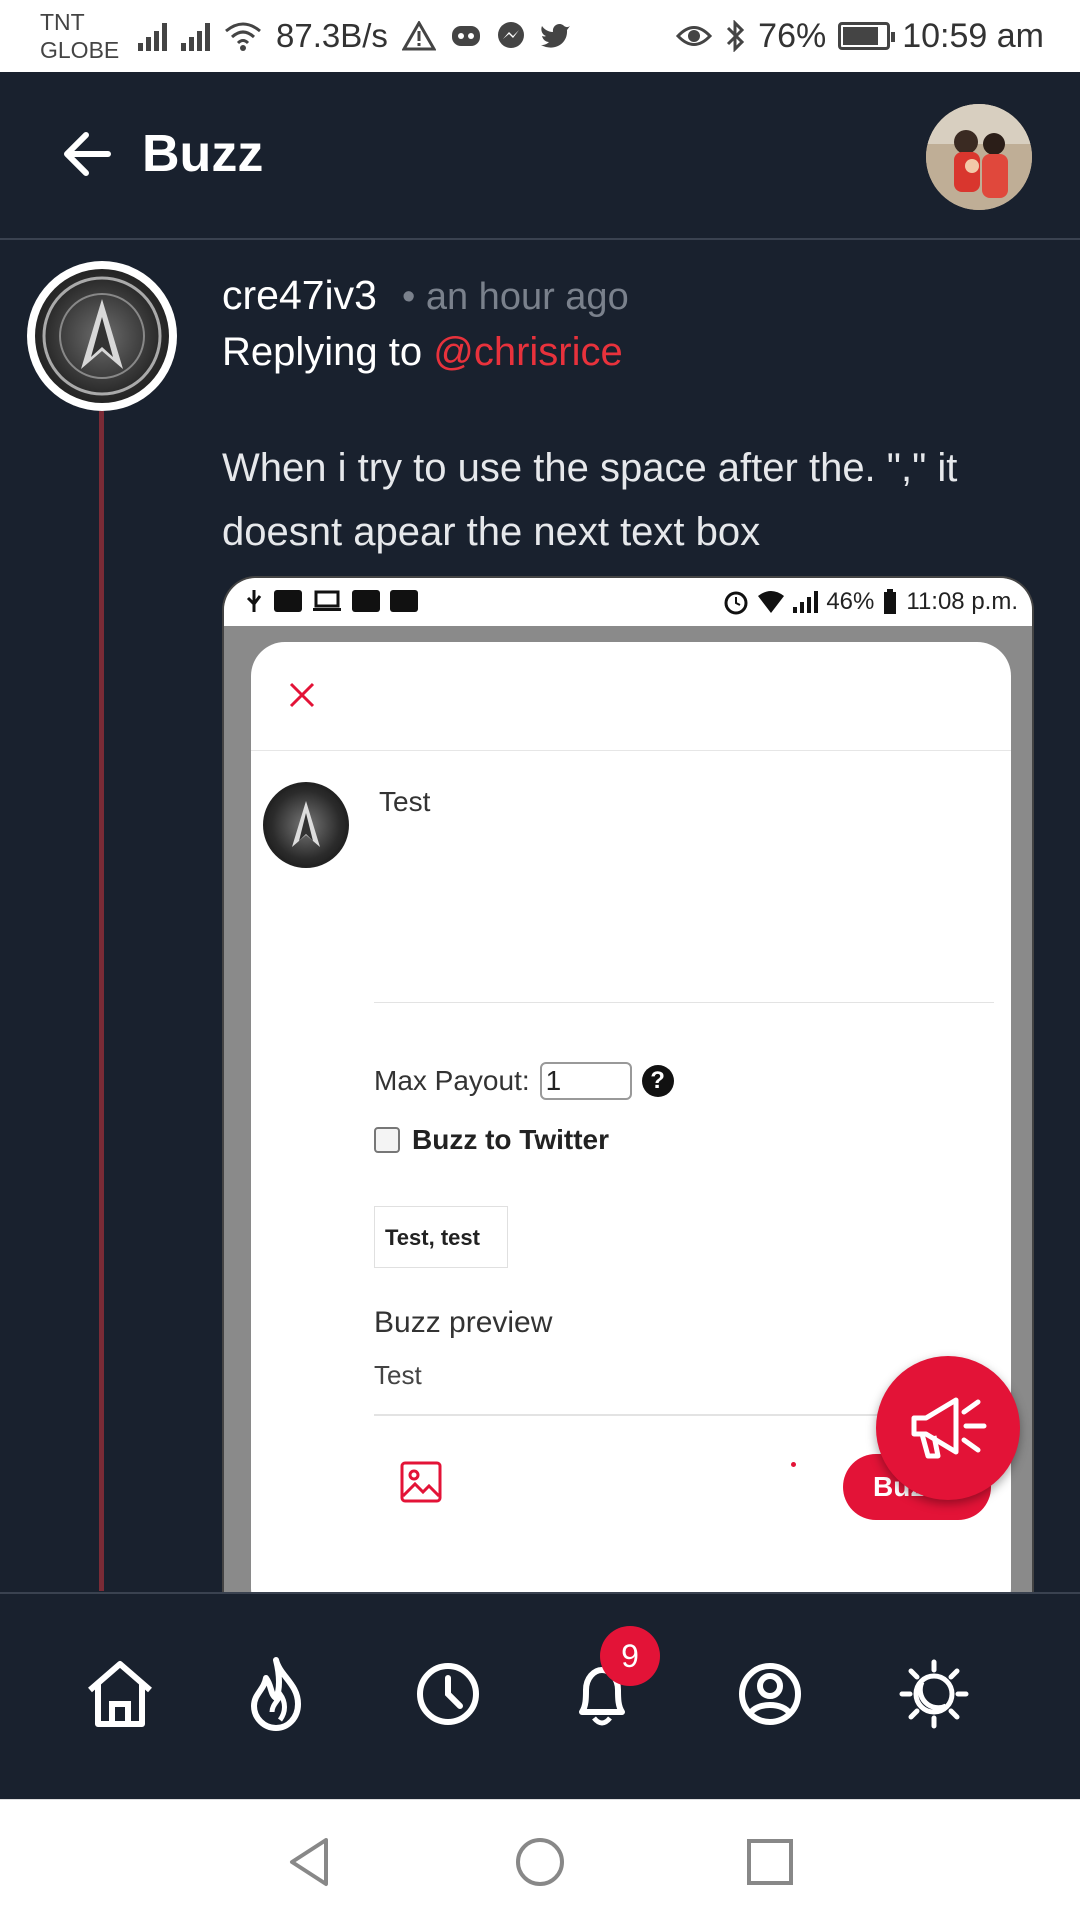  I want to click on trending-icon, so click(276, 1694).